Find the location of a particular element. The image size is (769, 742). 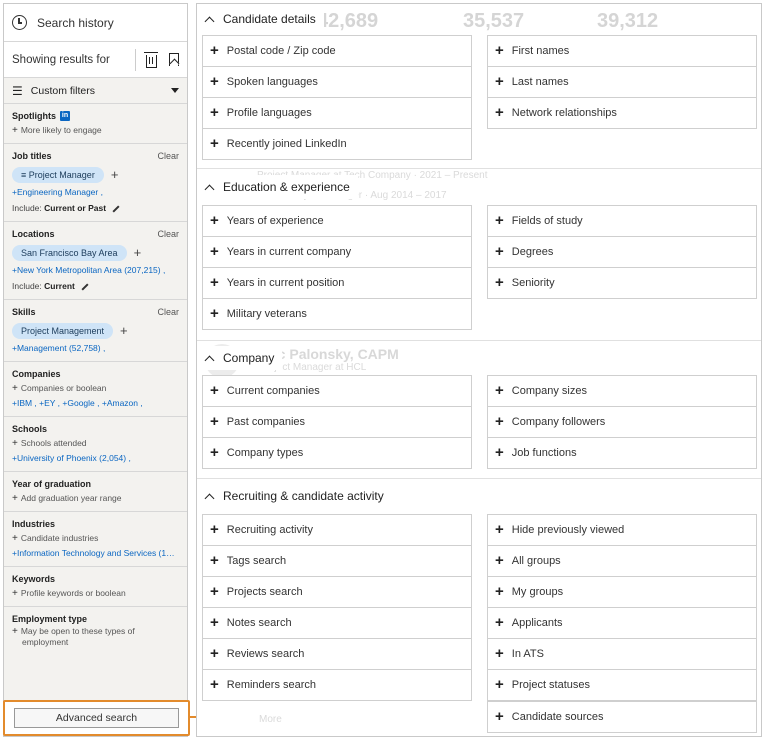

advanced-search-button: Advanced search is located at coordinates (96, 718).